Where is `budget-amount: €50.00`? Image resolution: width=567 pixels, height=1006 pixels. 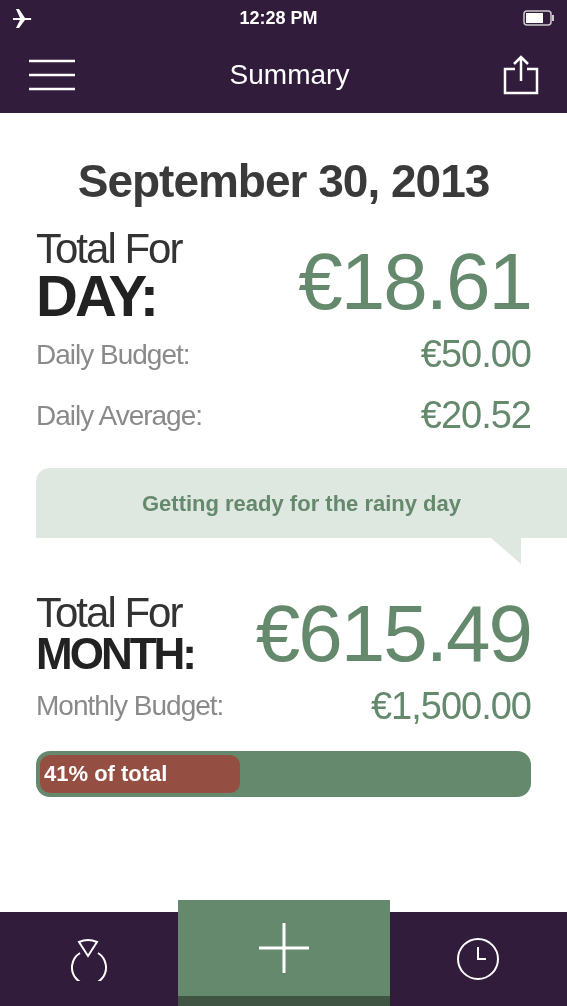 budget-amount: €50.00 is located at coordinates (475, 355).